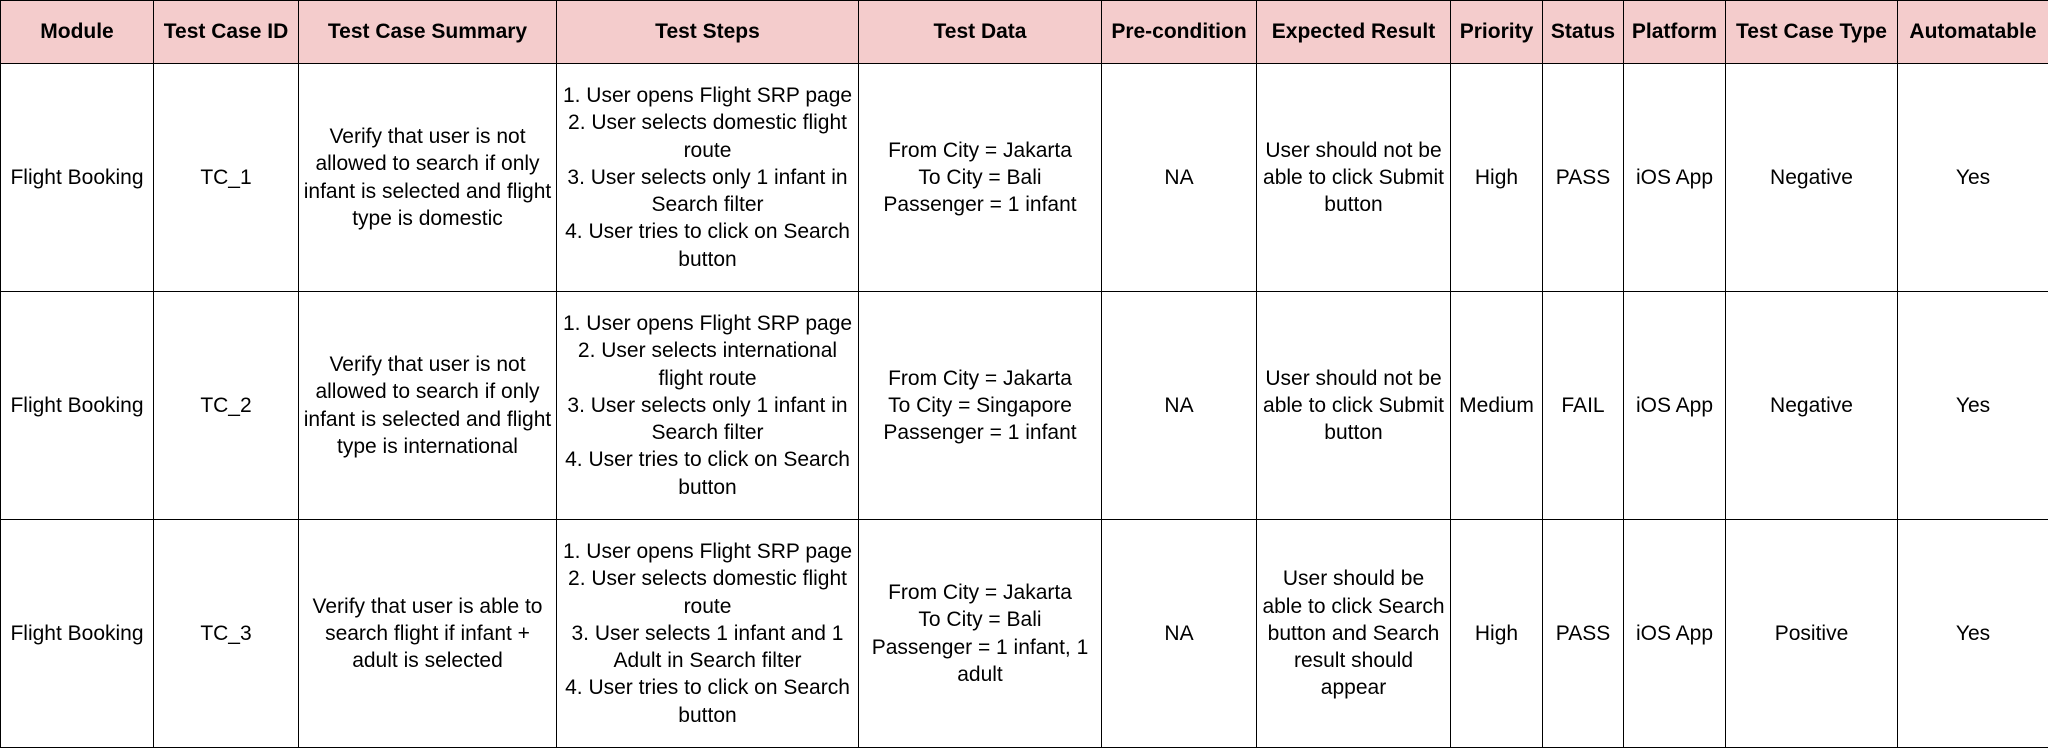  What do you see at coordinates (1583, 406) in the screenshot?
I see `cell-status: FAIL` at bounding box center [1583, 406].